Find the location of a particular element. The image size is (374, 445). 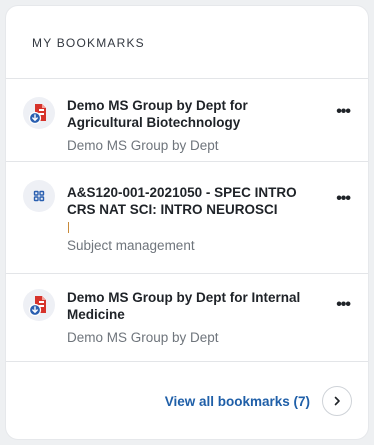

next-button is located at coordinates (337, 401).